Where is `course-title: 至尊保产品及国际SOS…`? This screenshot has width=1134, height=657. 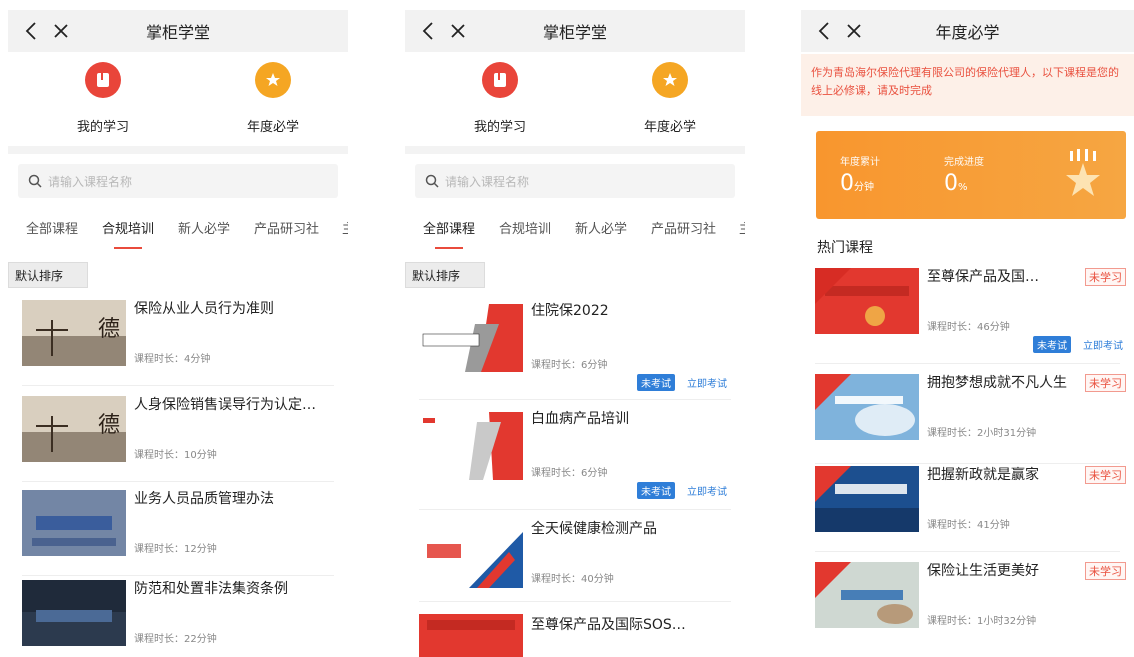 course-title: 至尊保产品及国际SOS… is located at coordinates (608, 625).